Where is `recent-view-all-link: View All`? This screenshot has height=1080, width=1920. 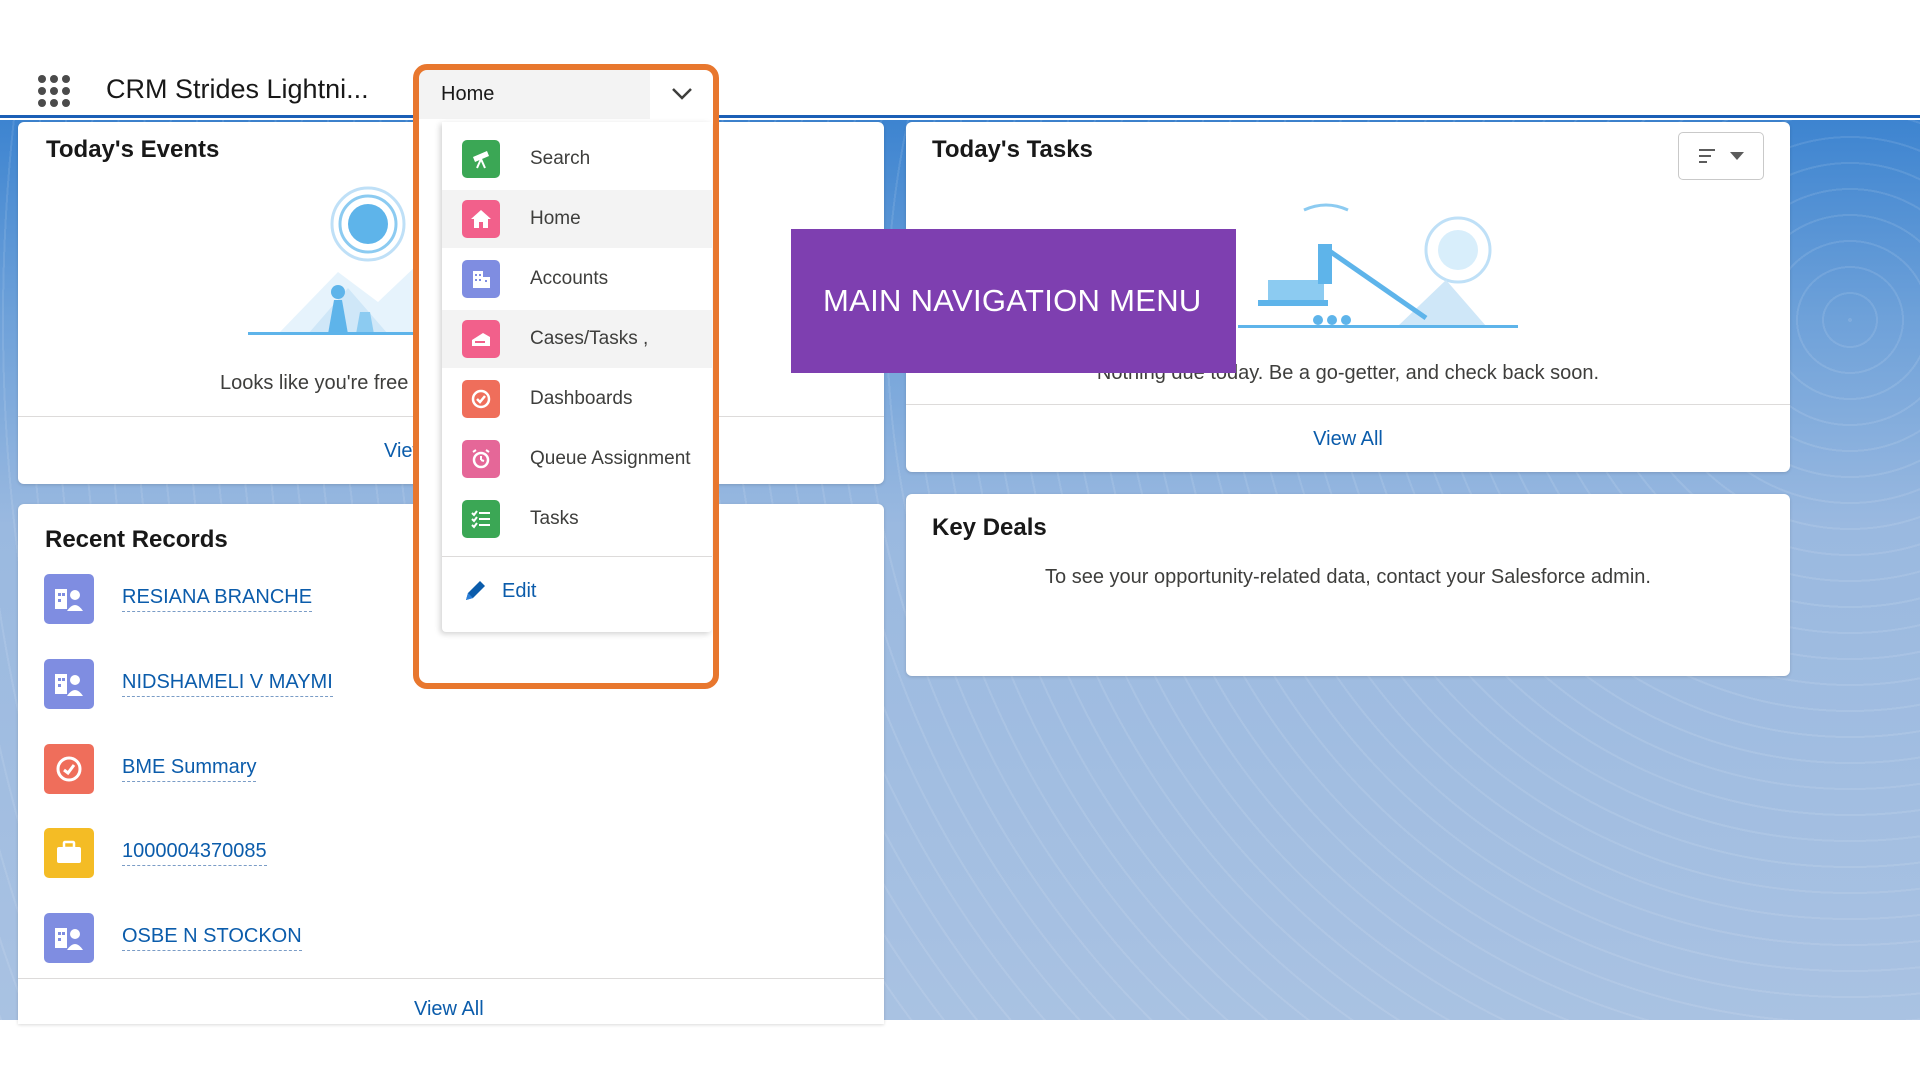
recent-view-all-link: View All is located at coordinates (449, 1009).